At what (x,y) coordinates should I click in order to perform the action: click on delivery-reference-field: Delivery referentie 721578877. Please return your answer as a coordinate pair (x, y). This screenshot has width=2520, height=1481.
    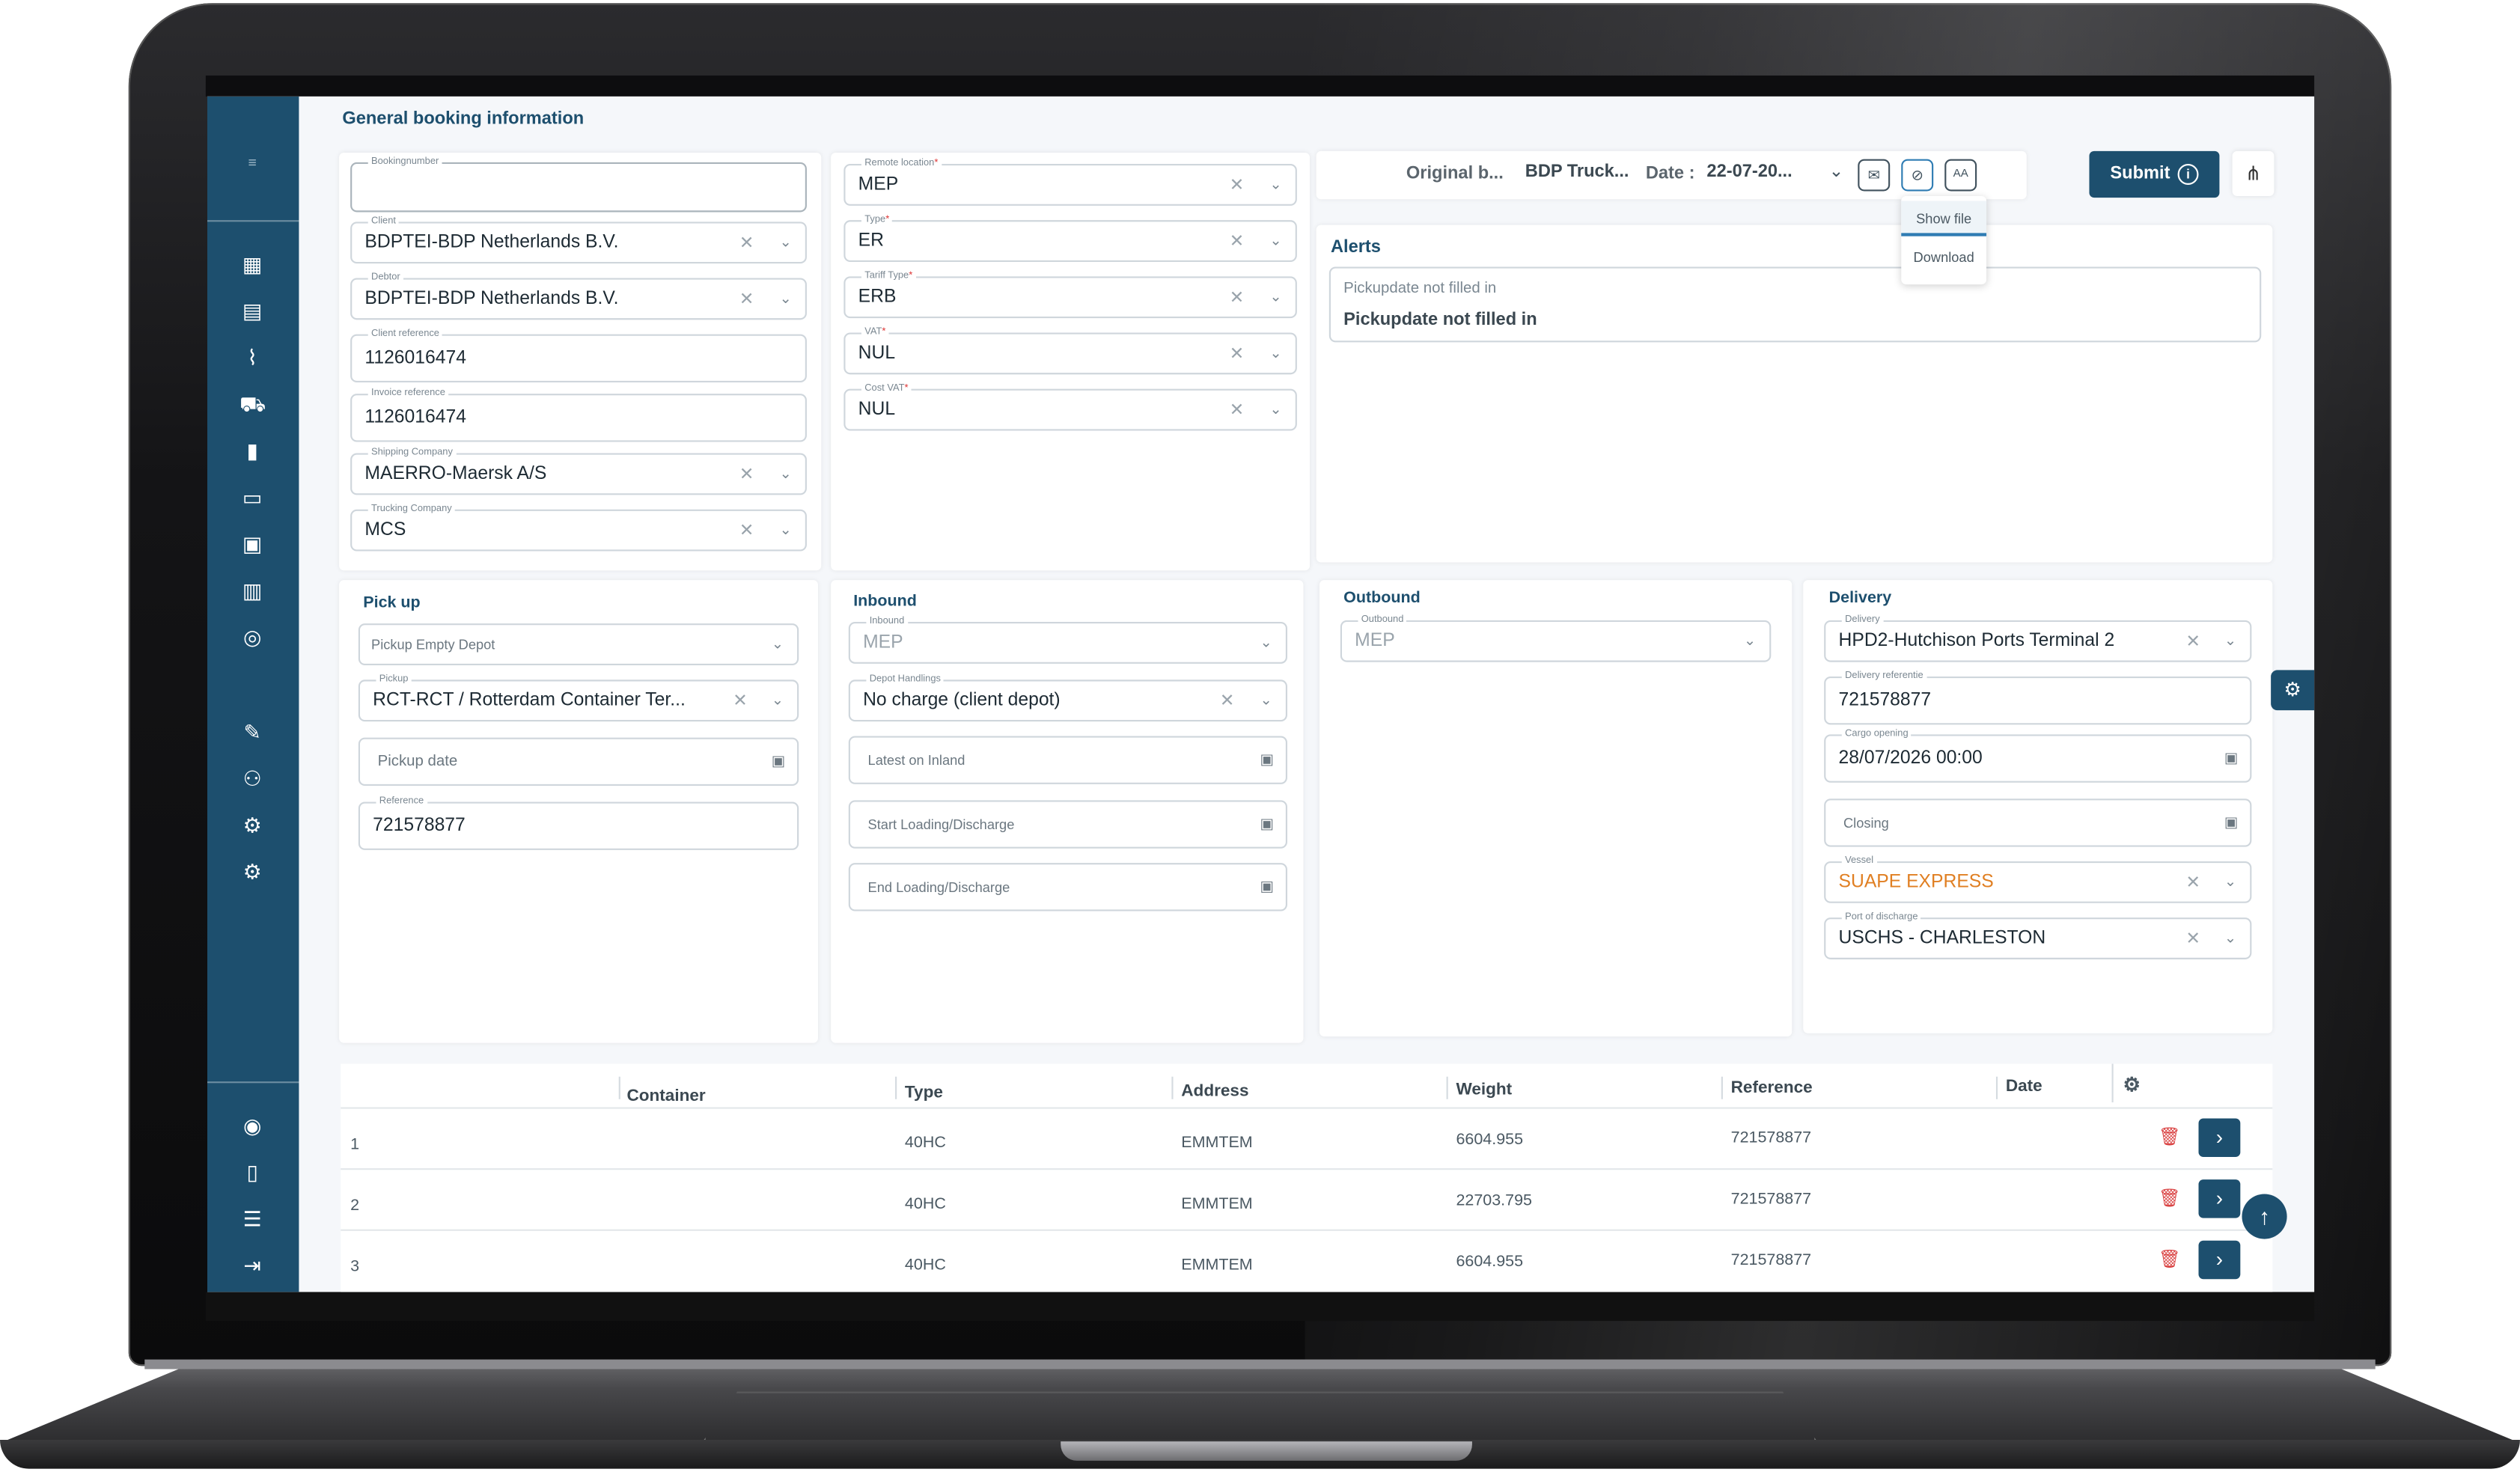
    Looking at the image, I should click on (2038, 697).